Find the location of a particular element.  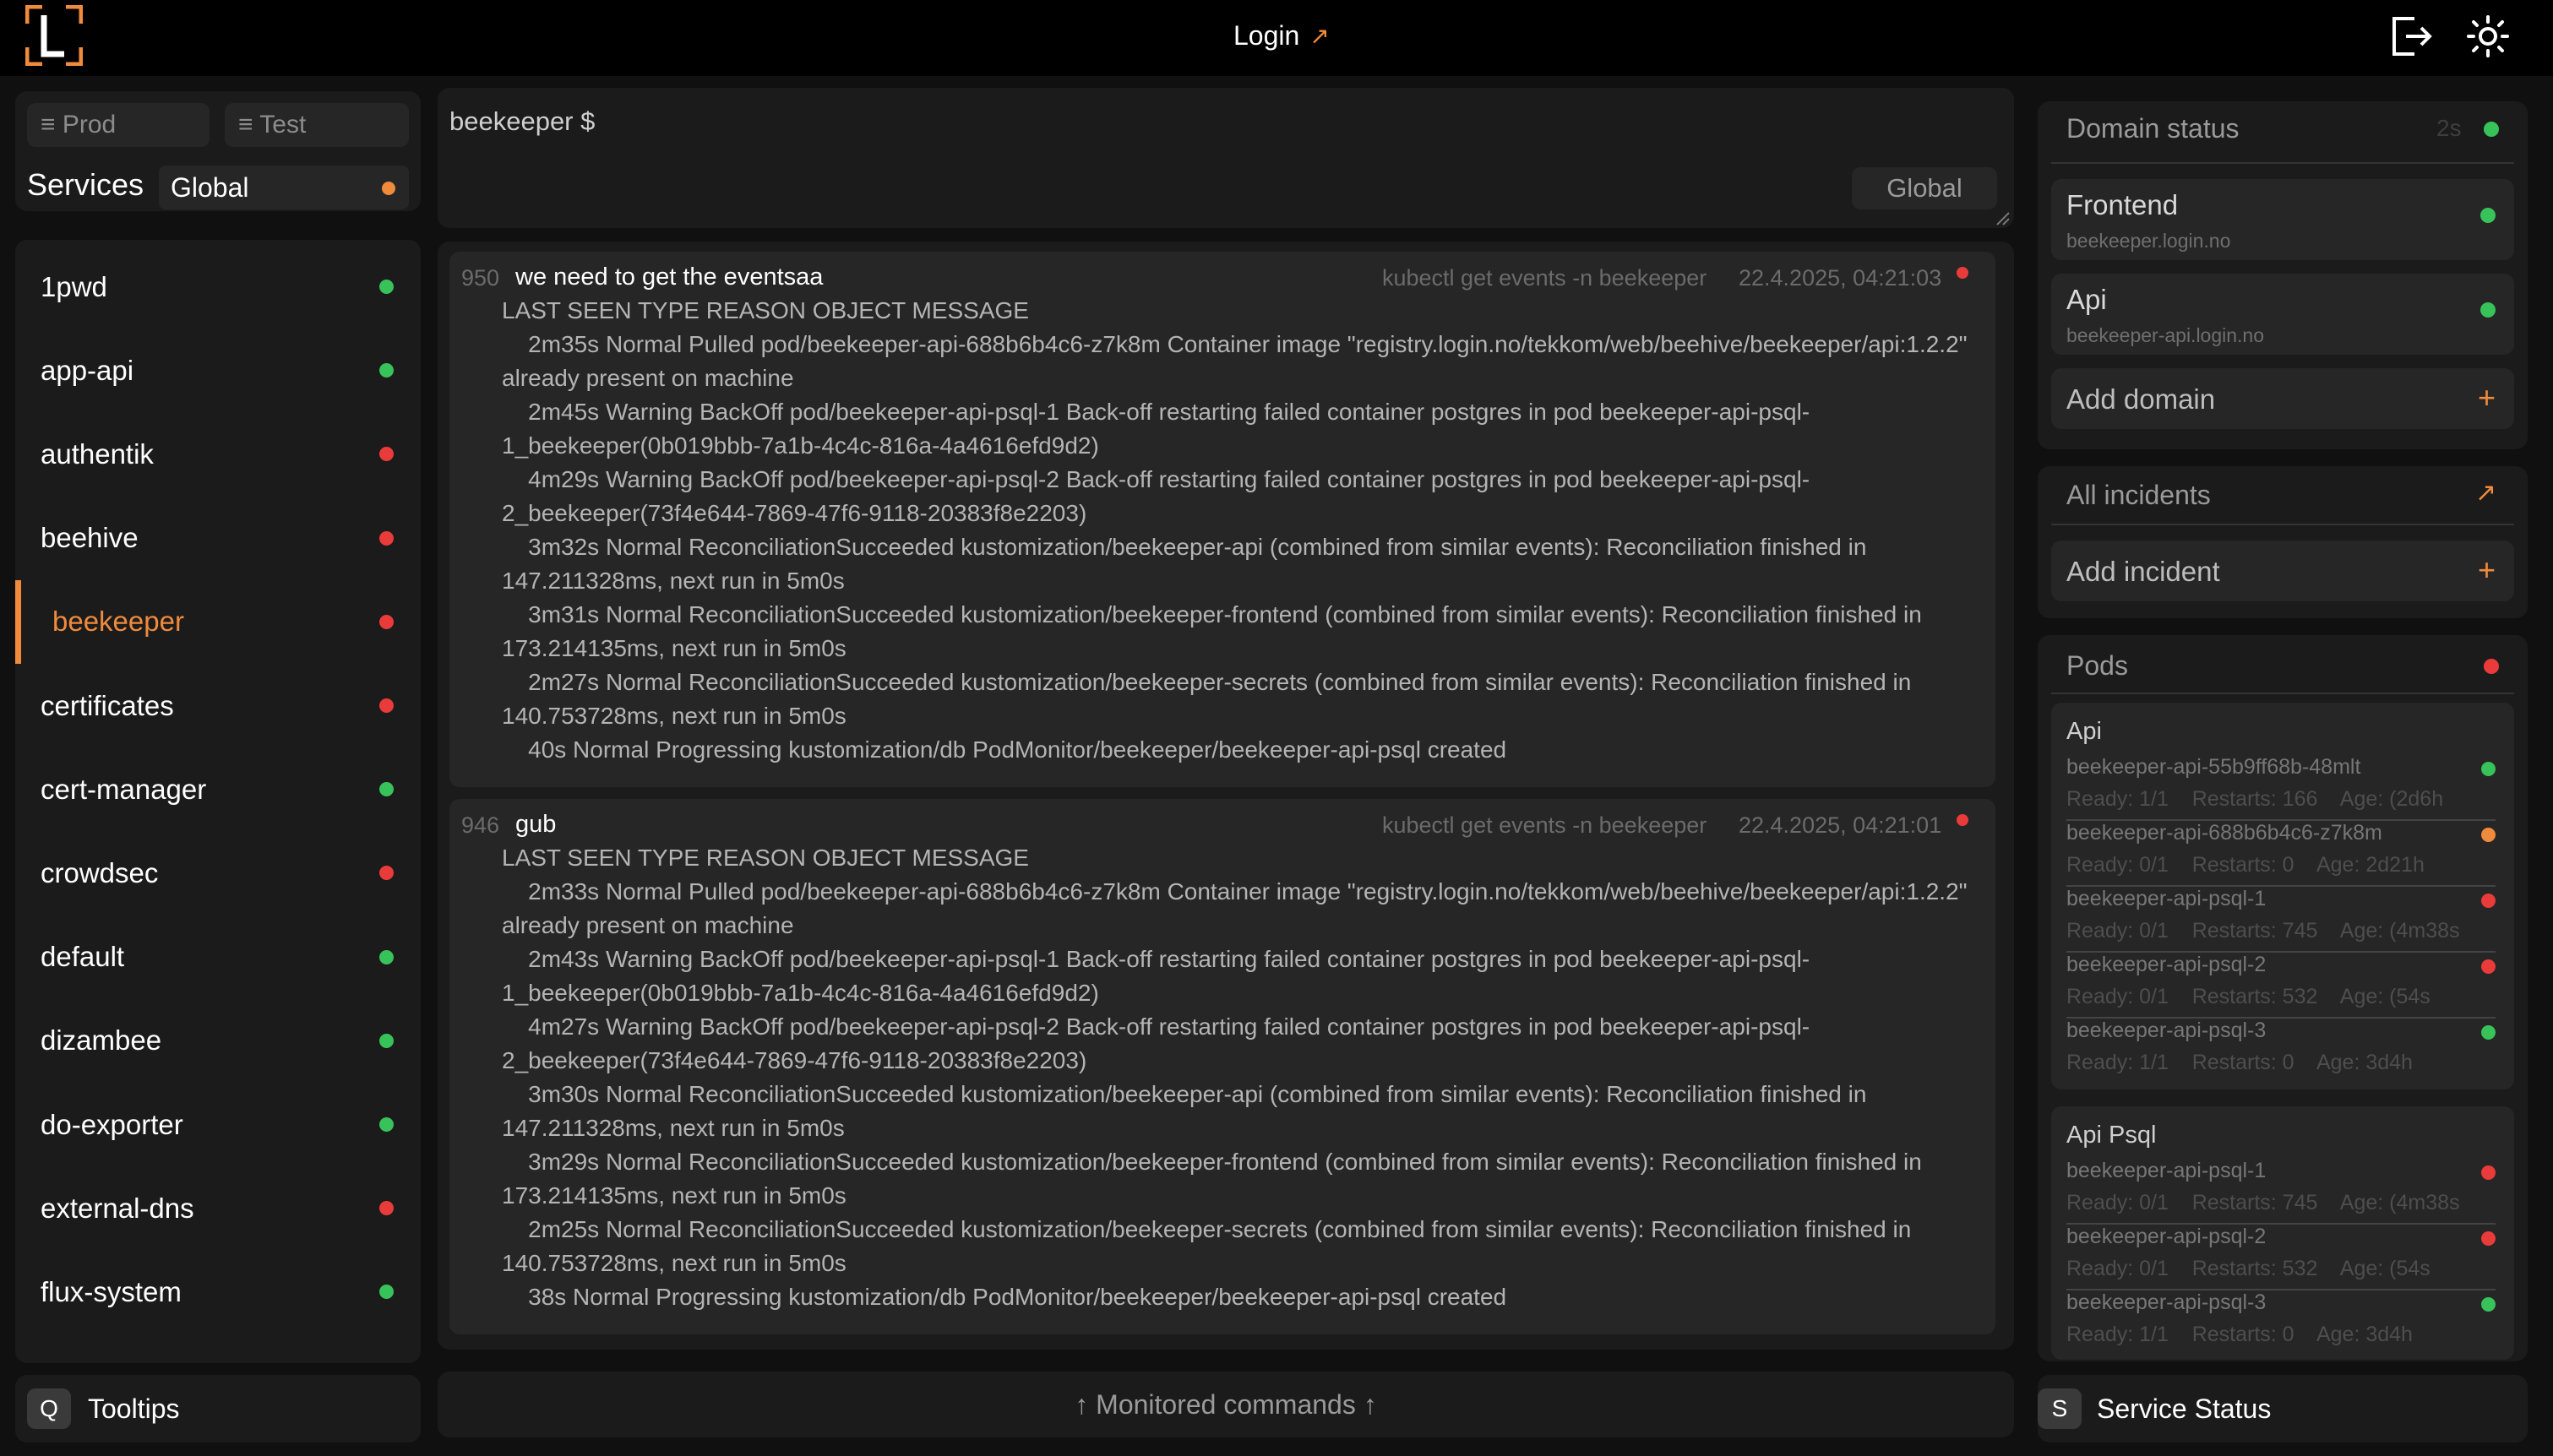

all-incidents-link: All incidents is located at coordinates (2138, 495).